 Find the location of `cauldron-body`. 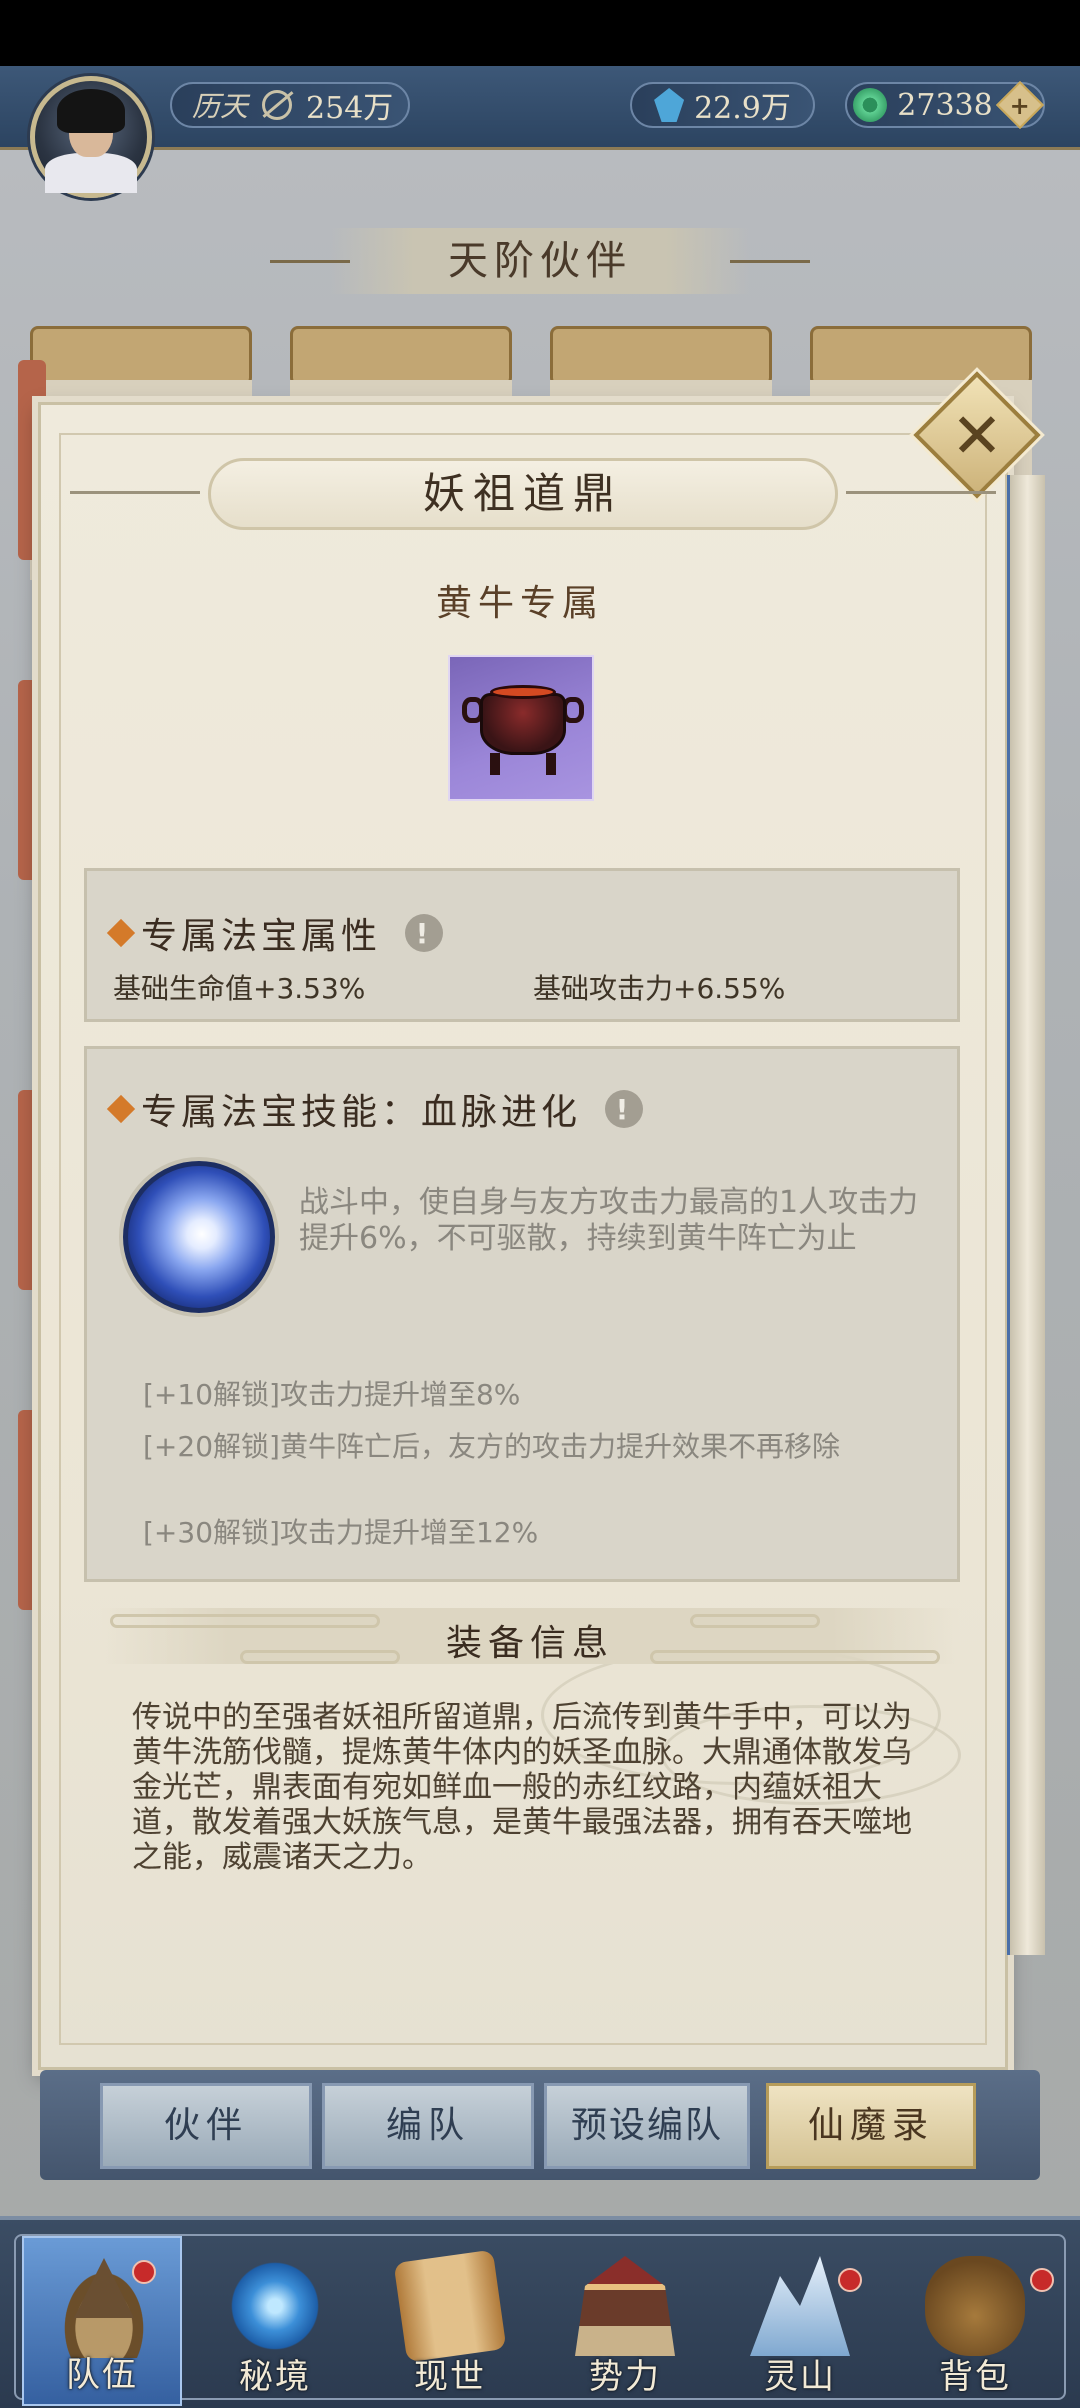

cauldron-body is located at coordinates (523, 724).